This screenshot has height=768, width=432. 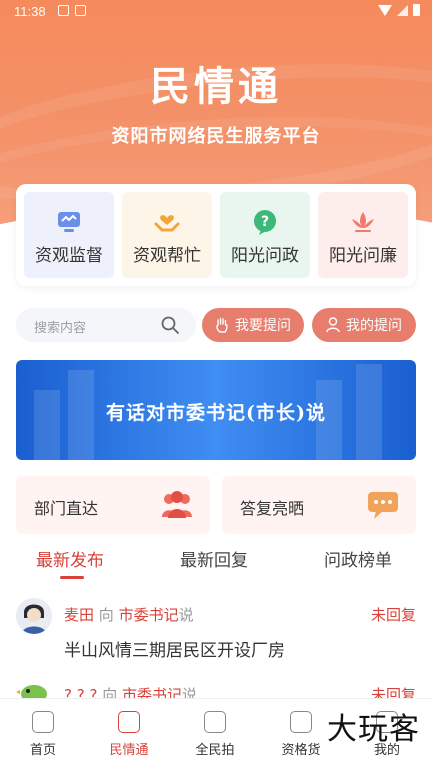 I want to click on tab-latest-replies: 最新回复, so click(x=214, y=558).